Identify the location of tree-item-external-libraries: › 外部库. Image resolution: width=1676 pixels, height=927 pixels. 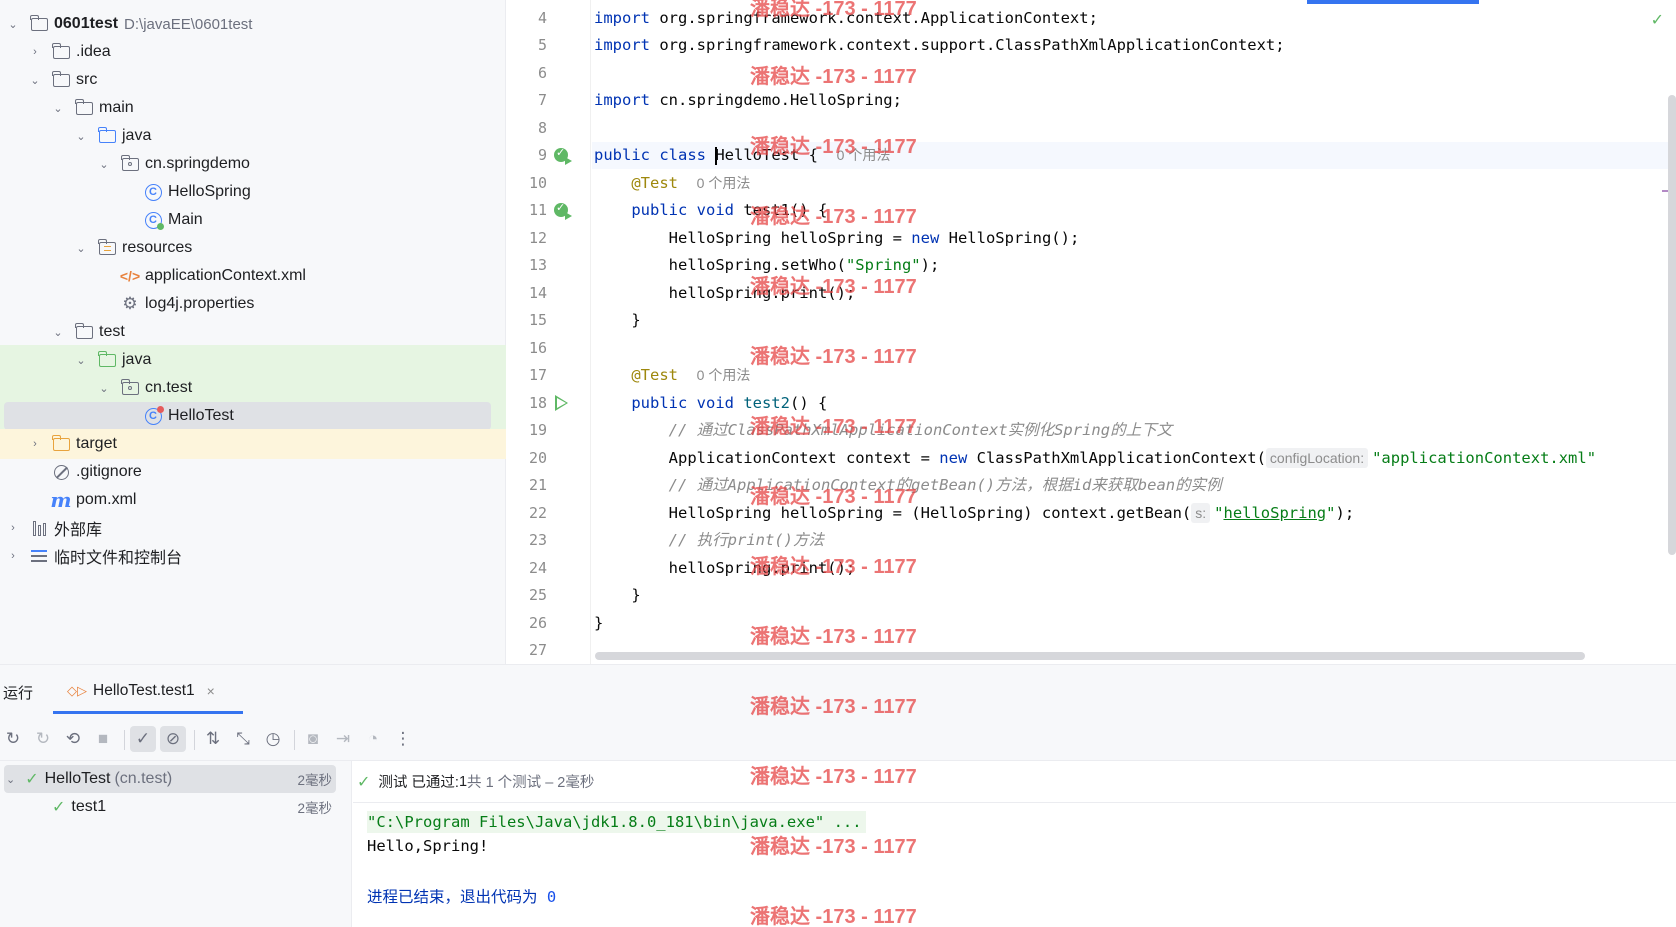
(253, 528).